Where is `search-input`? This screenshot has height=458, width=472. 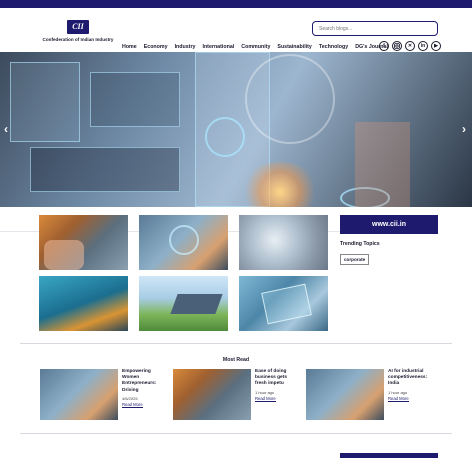 search-input is located at coordinates (375, 28).